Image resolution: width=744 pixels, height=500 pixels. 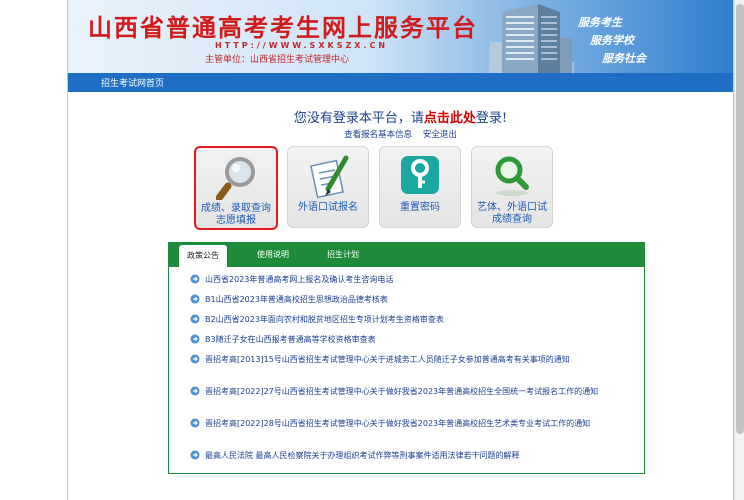 I want to click on sponsor-text: 主管单位：山西省招生考试管理中心, so click(x=277, y=60).